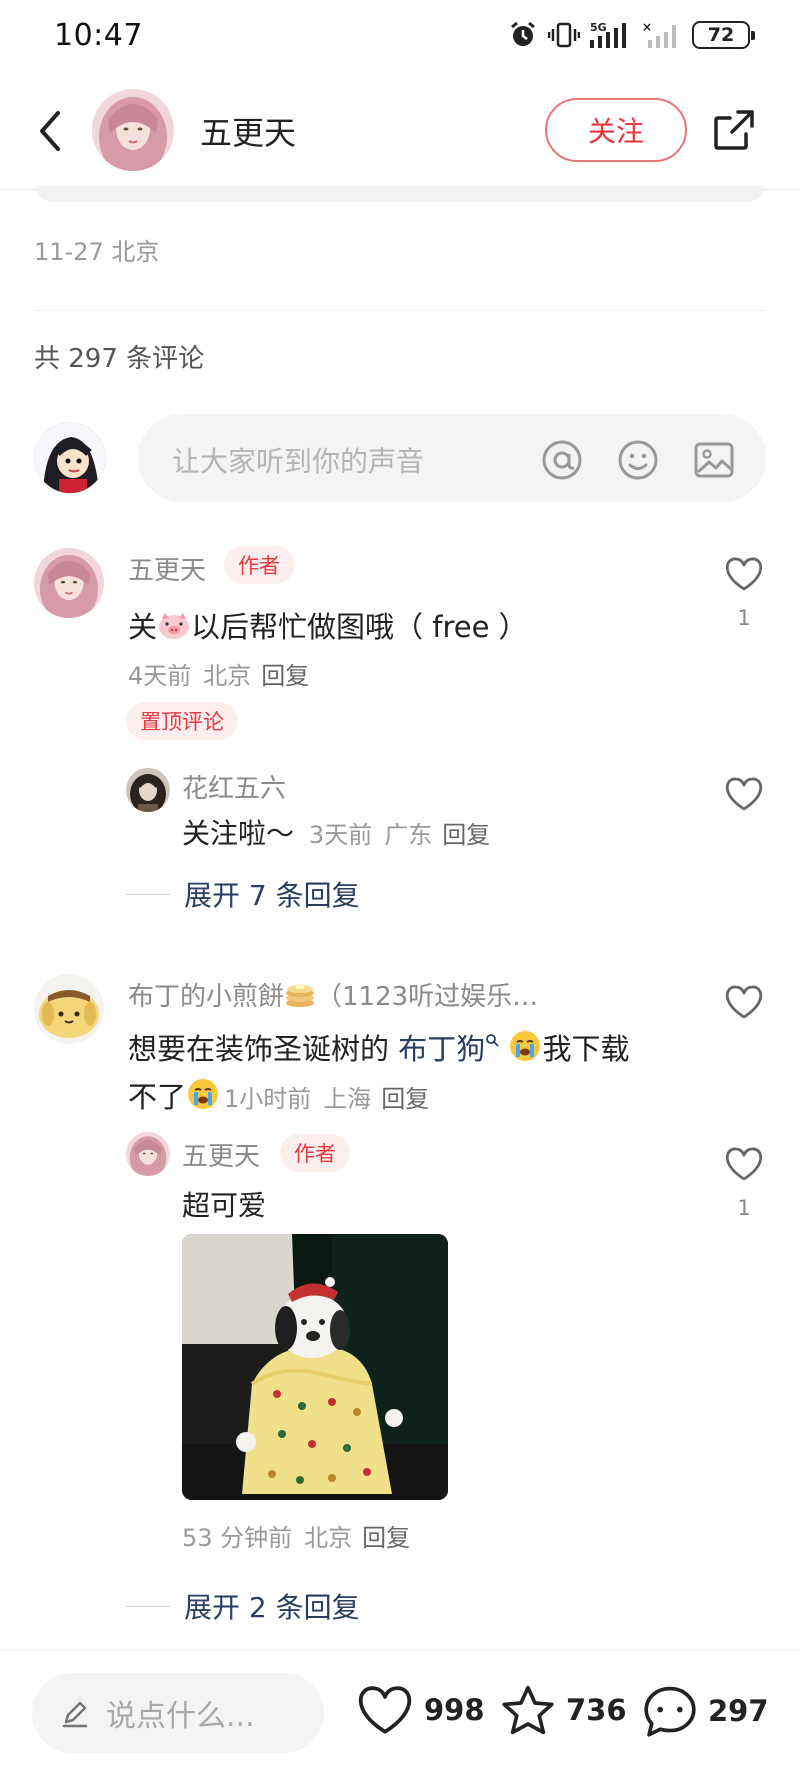  I want to click on image-icon, so click(714, 460).